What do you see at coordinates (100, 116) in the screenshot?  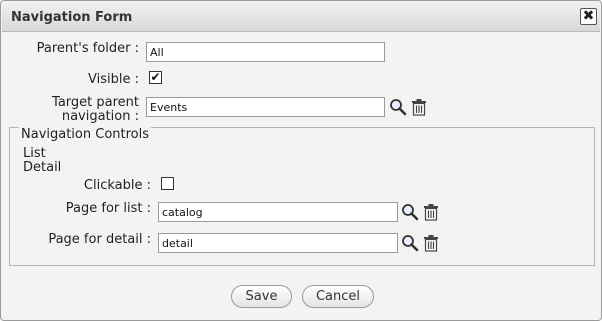 I see `target-parent-label-line2: navigation :` at bounding box center [100, 116].